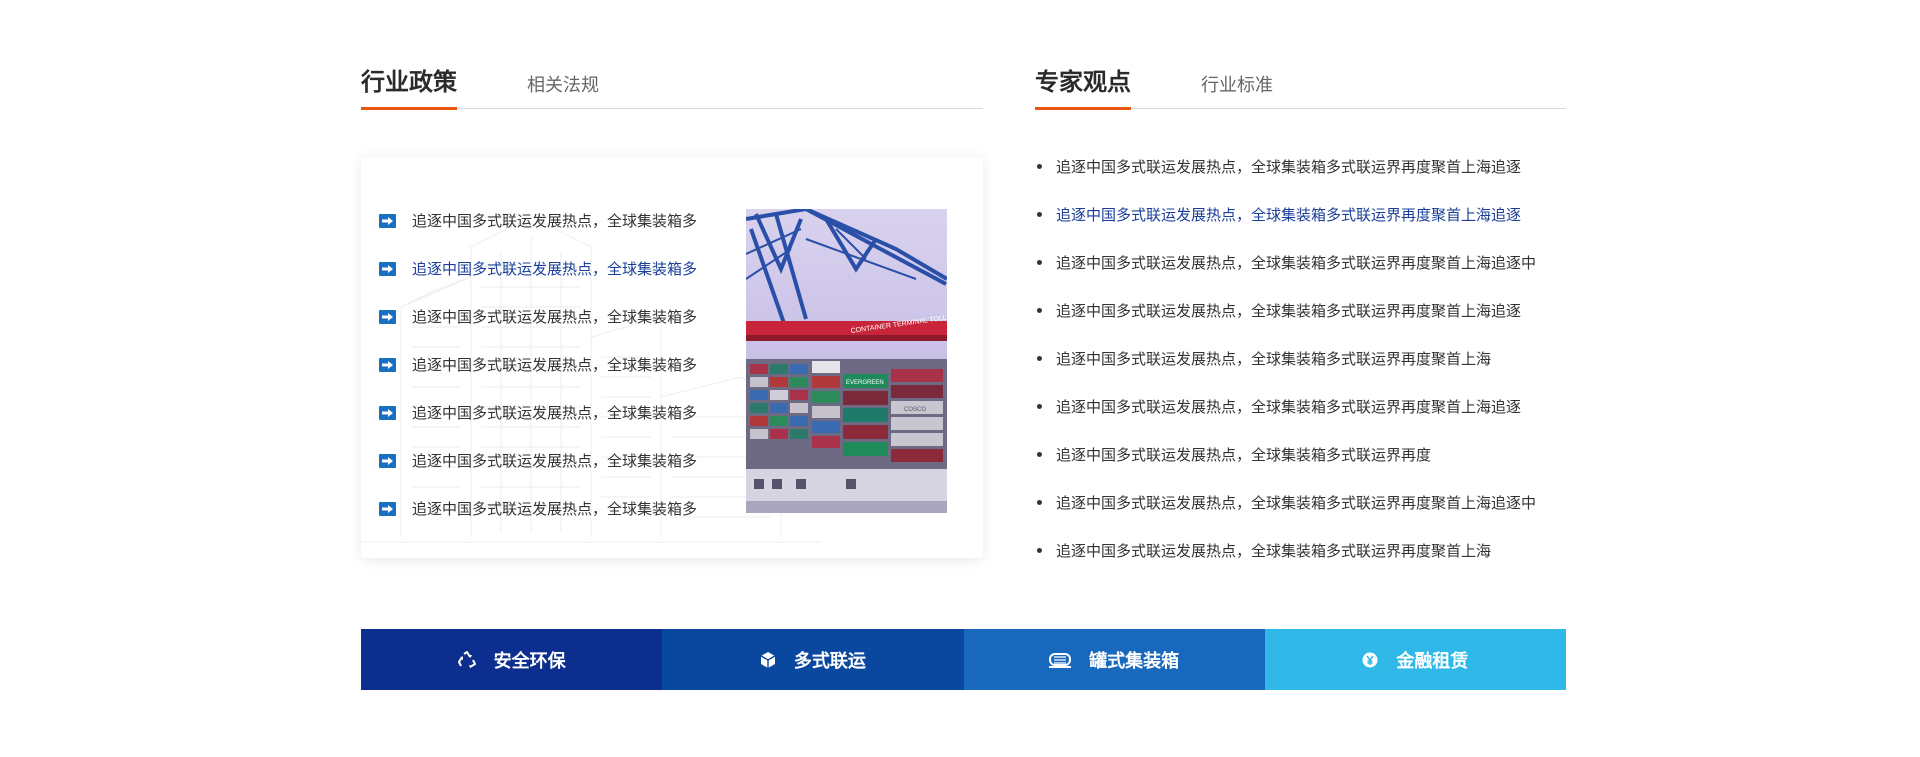  I want to click on category-button-3: 罐式集装箱, so click(1114, 659).